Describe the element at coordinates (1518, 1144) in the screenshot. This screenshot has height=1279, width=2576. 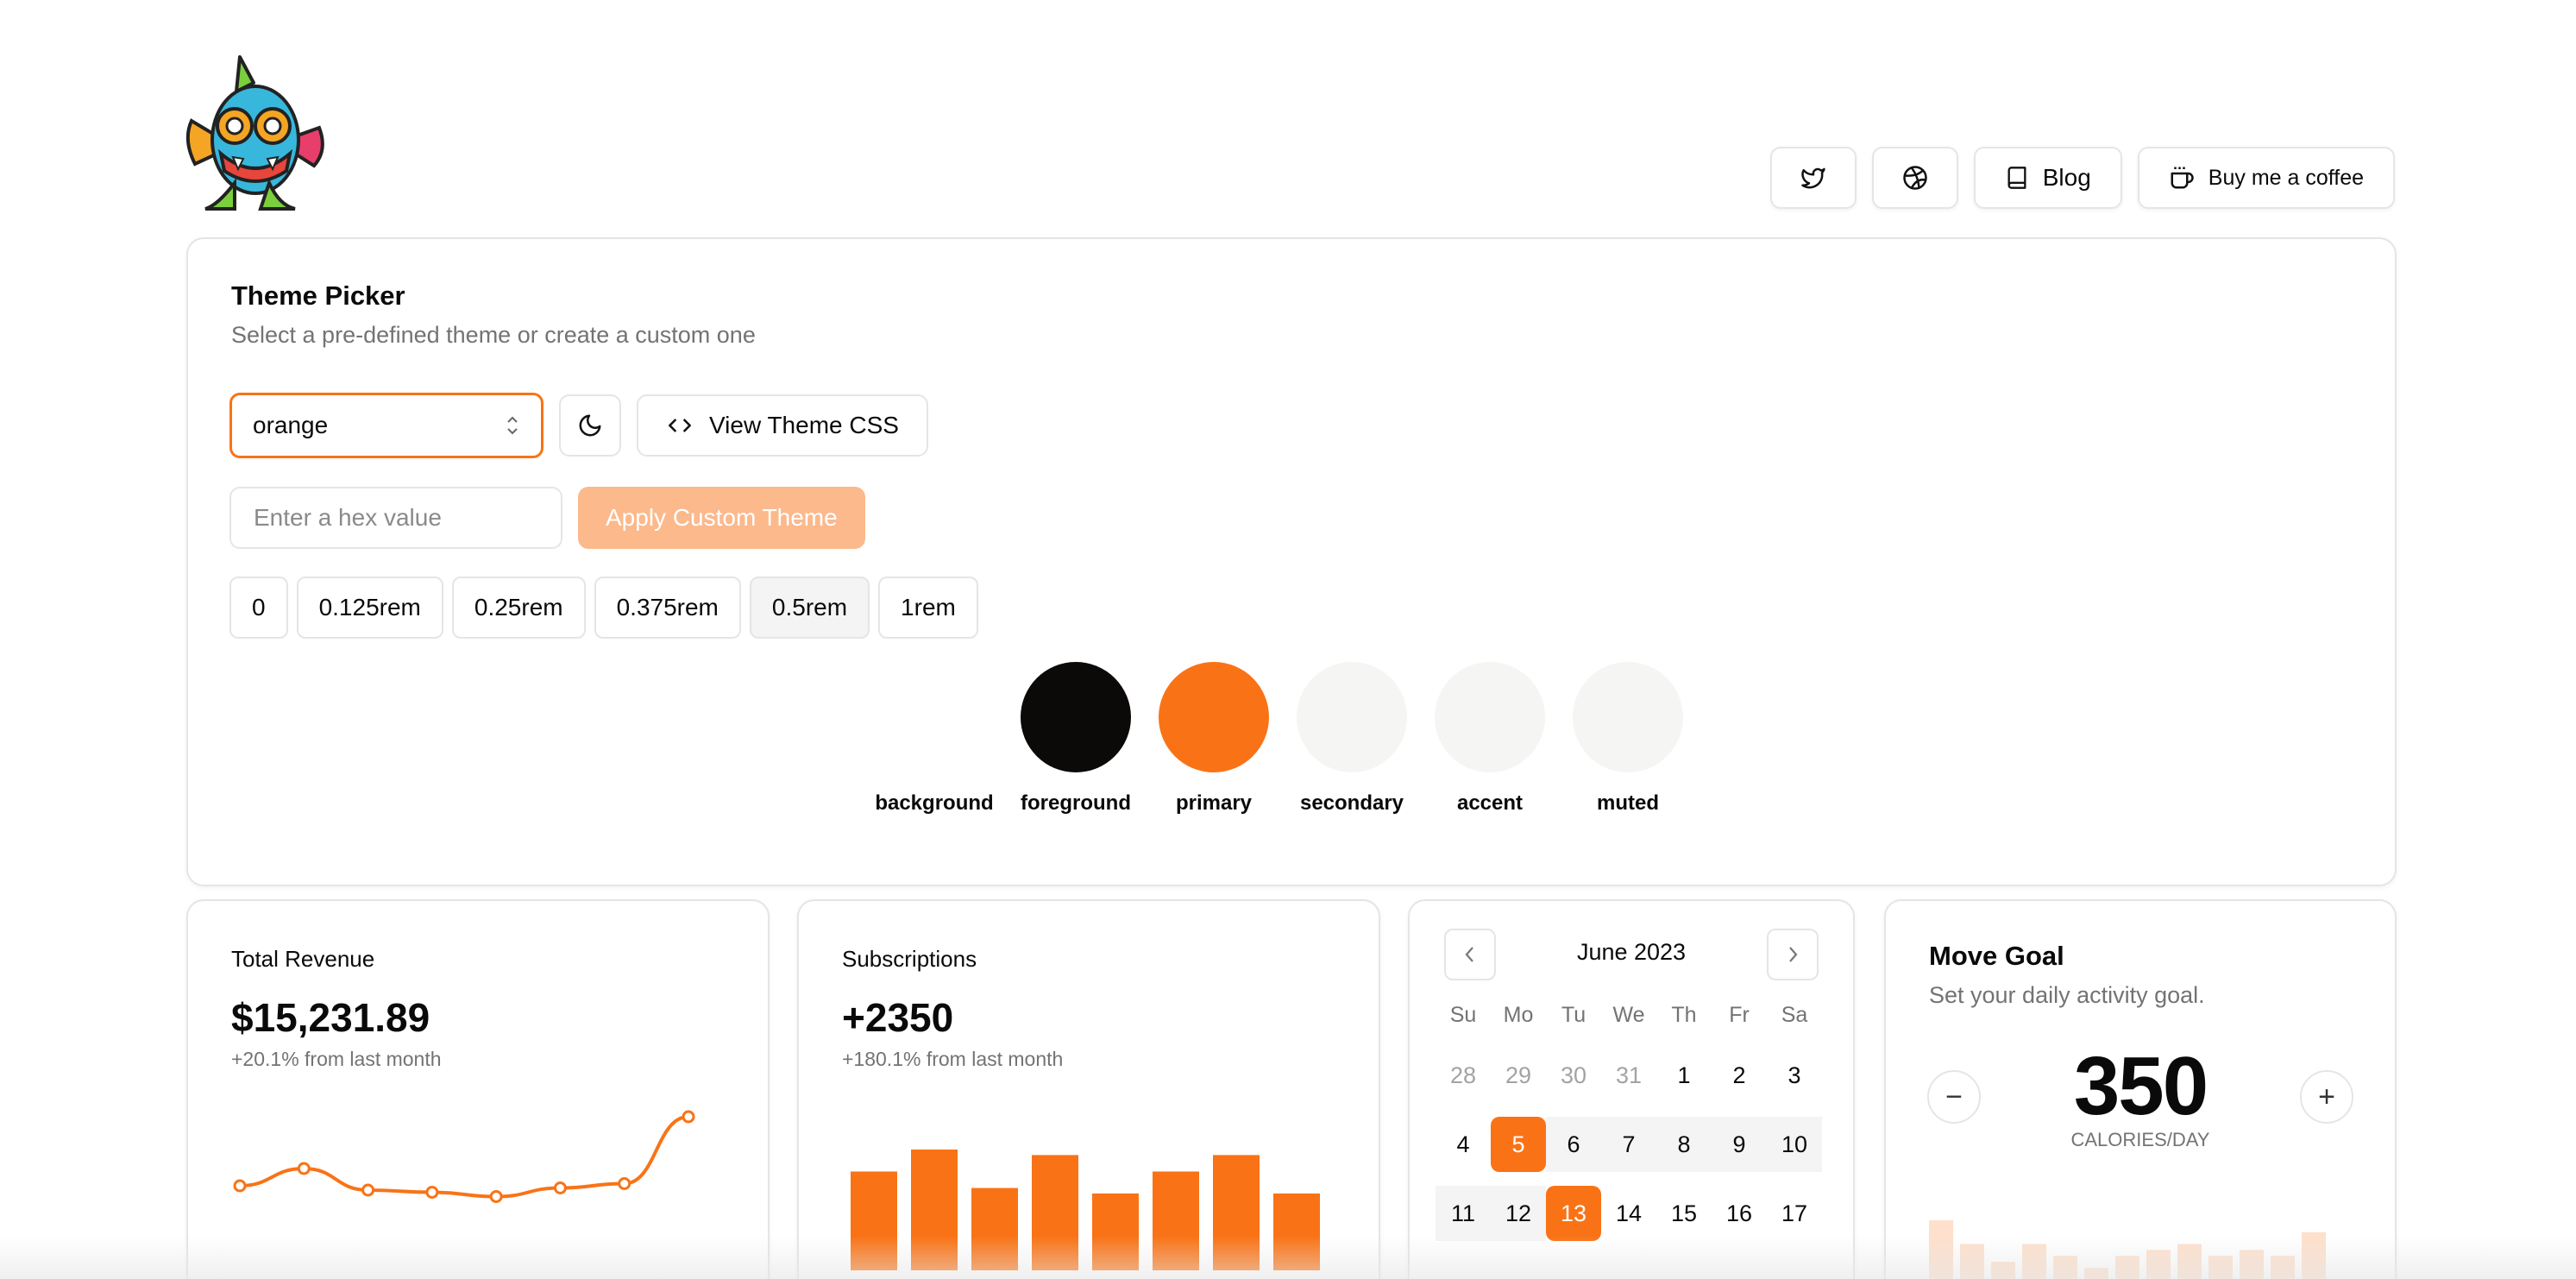
I see `calendar-day-selected: 5` at that location.